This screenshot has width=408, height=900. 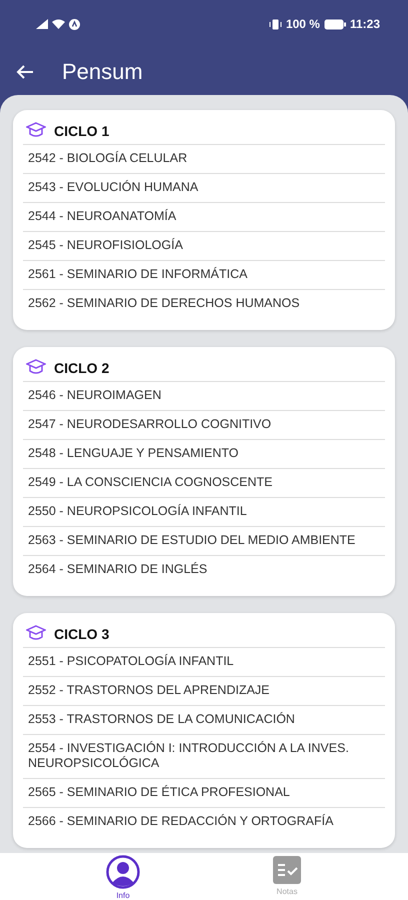 What do you see at coordinates (82, 634) in the screenshot?
I see `cycle-title: CICLO 3` at bounding box center [82, 634].